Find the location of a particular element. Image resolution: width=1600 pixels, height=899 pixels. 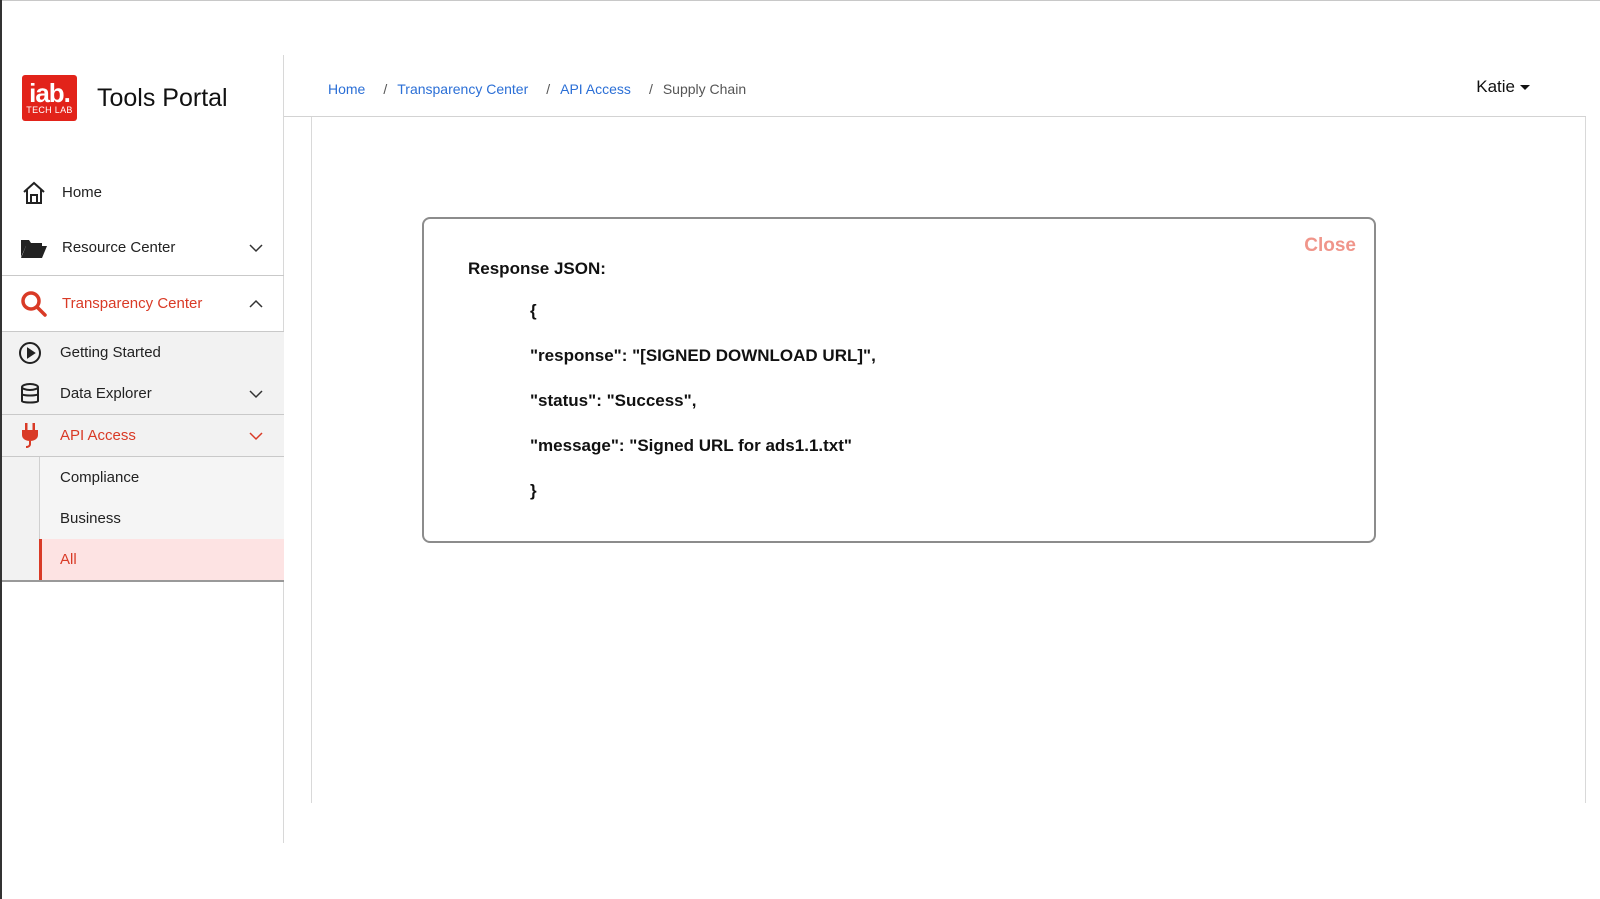

caret-down-icon is located at coordinates (1525, 87).